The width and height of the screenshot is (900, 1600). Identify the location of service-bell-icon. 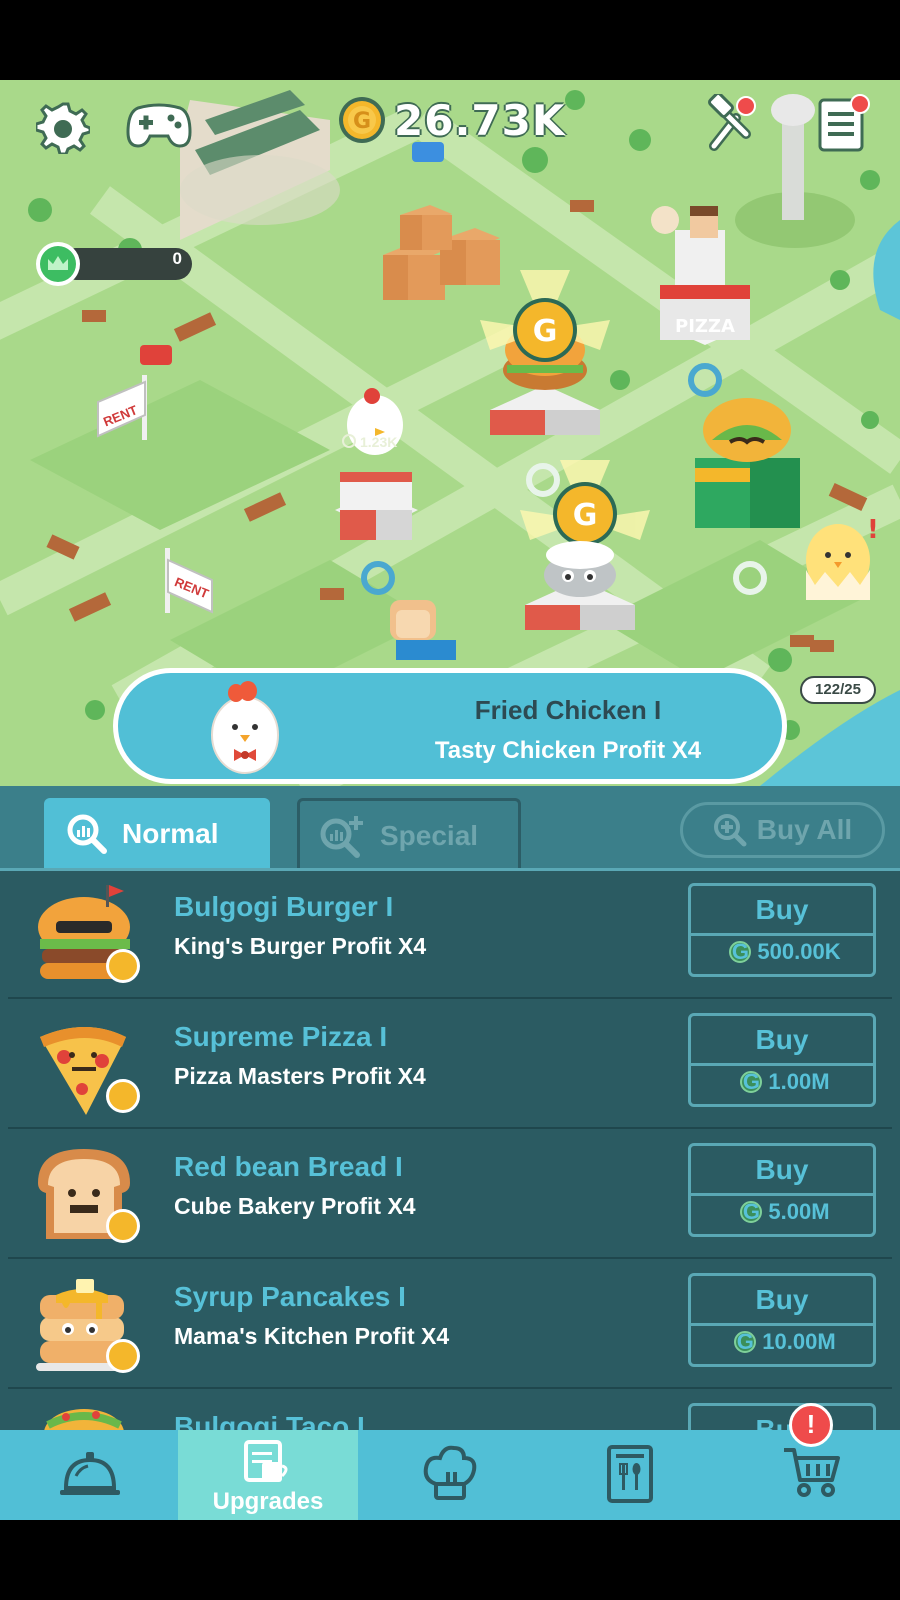
(90, 1473).